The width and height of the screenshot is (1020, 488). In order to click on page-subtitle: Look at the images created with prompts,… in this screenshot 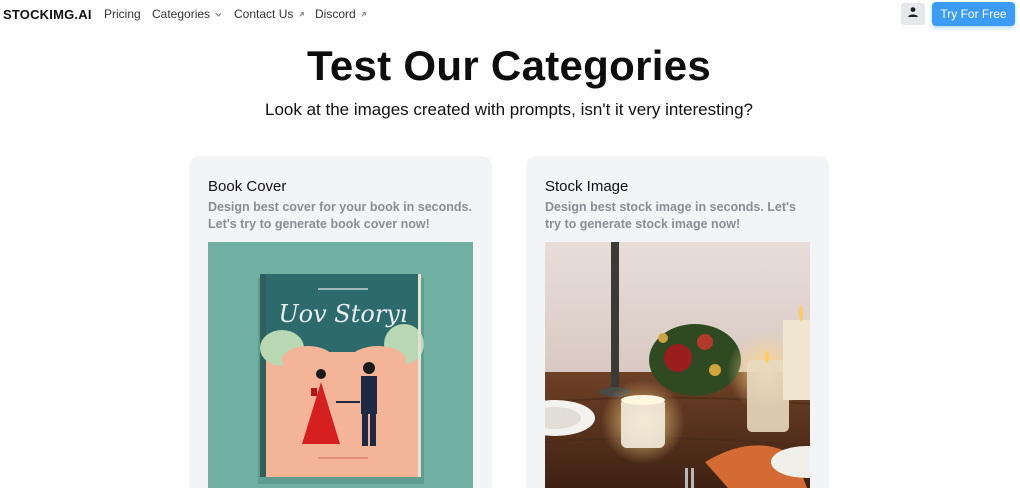, I will do `click(509, 109)`.